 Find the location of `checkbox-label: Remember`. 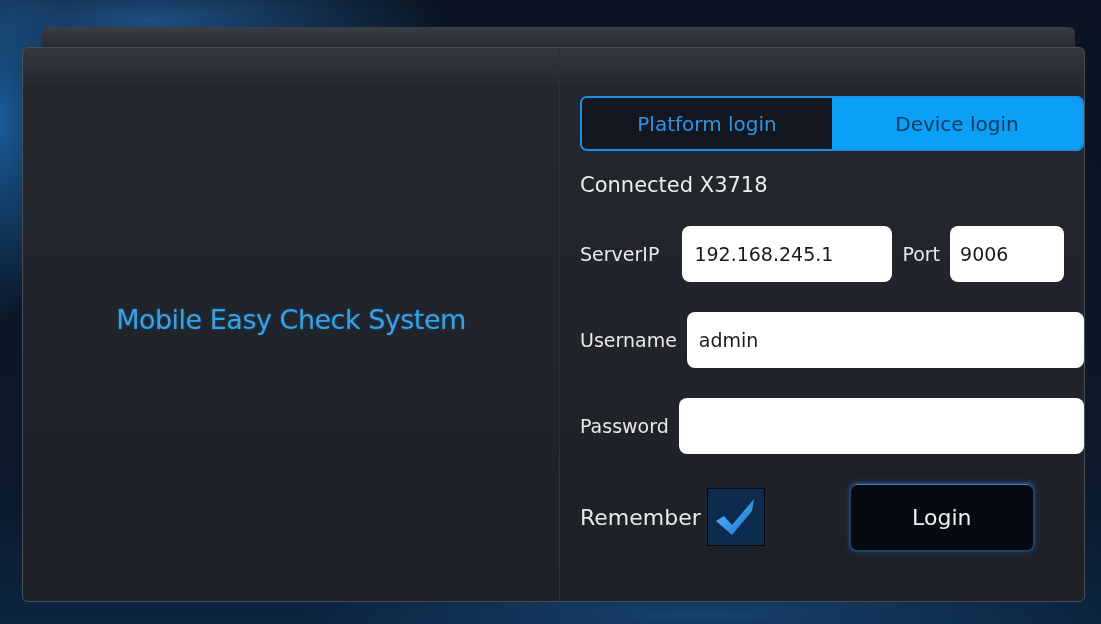

checkbox-label: Remember is located at coordinates (640, 517).